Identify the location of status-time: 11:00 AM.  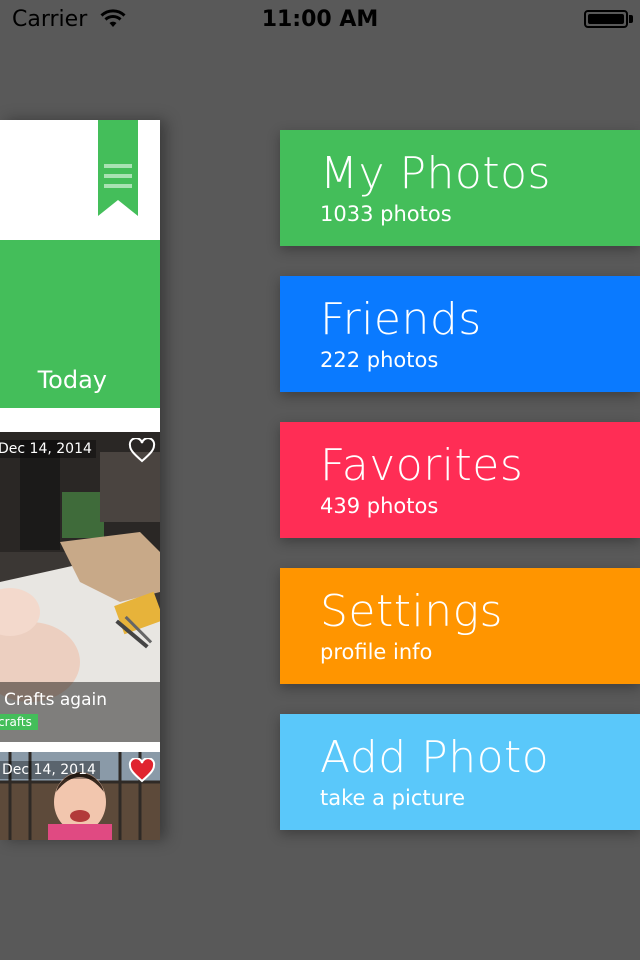
(320, 19).